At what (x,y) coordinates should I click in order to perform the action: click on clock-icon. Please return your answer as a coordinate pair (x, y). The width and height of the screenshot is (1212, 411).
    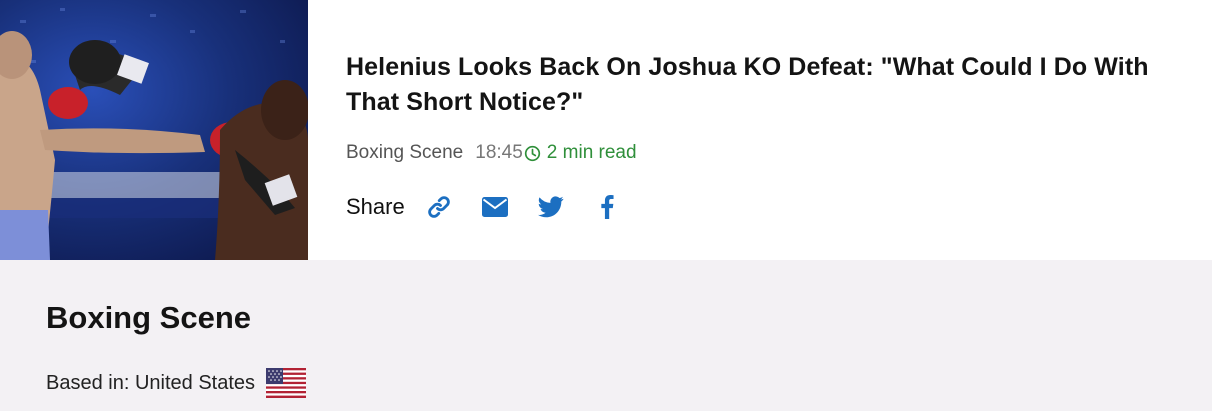
    Looking at the image, I should click on (532, 153).